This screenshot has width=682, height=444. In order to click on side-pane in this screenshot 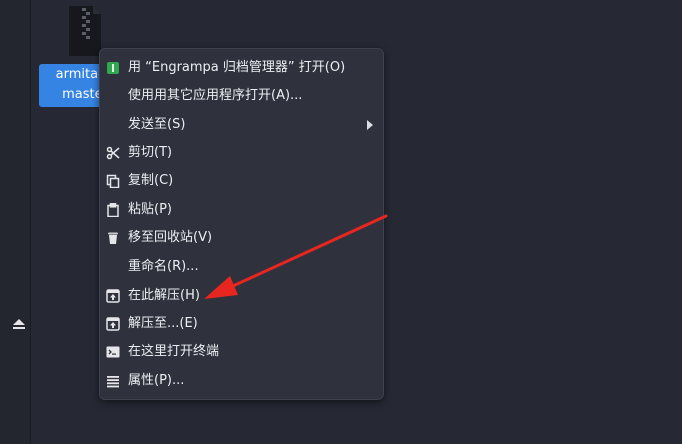, I will do `click(15, 222)`.